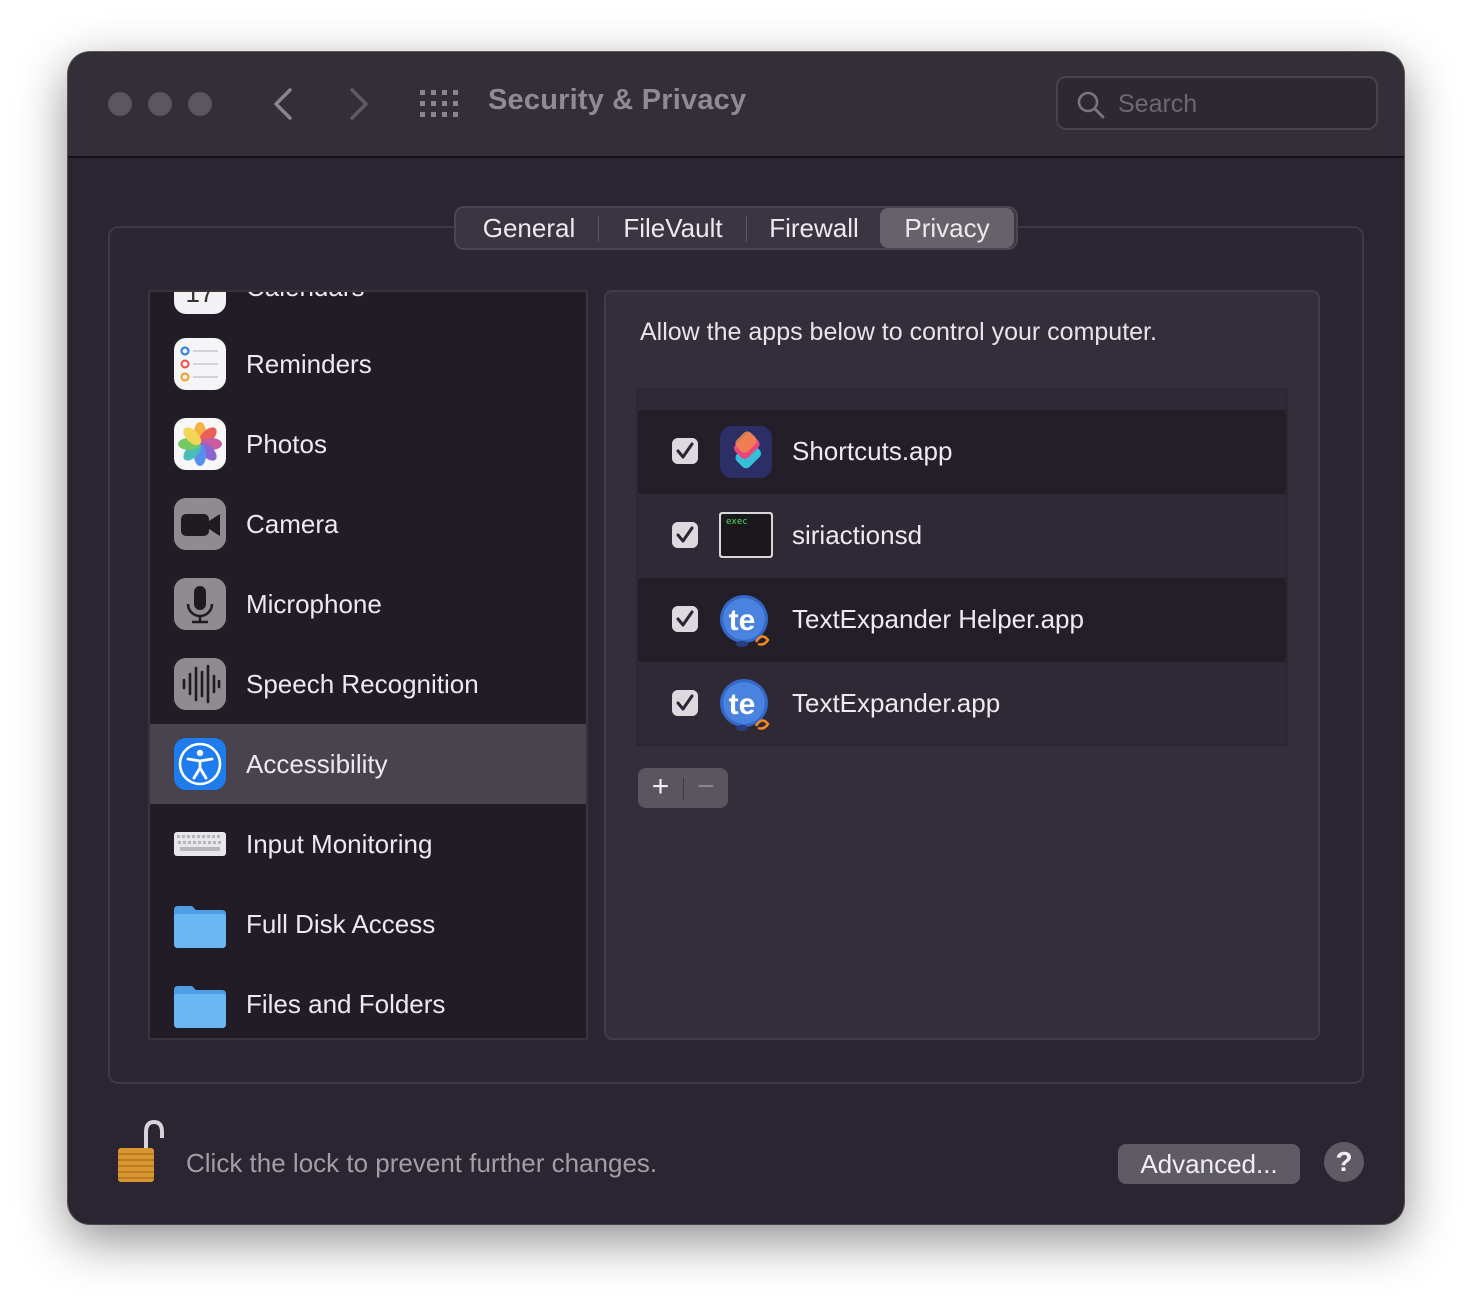 The image size is (1472, 1310). What do you see at coordinates (1091, 105) in the screenshot?
I see `search-icon` at bounding box center [1091, 105].